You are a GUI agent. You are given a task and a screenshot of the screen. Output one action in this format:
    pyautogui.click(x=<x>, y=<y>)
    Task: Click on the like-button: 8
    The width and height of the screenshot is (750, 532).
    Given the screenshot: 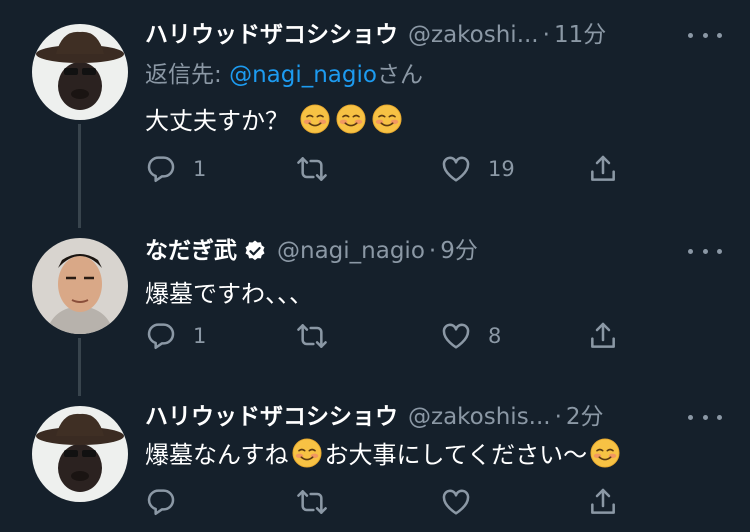 What is the action you would take?
    pyautogui.click(x=470, y=336)
    